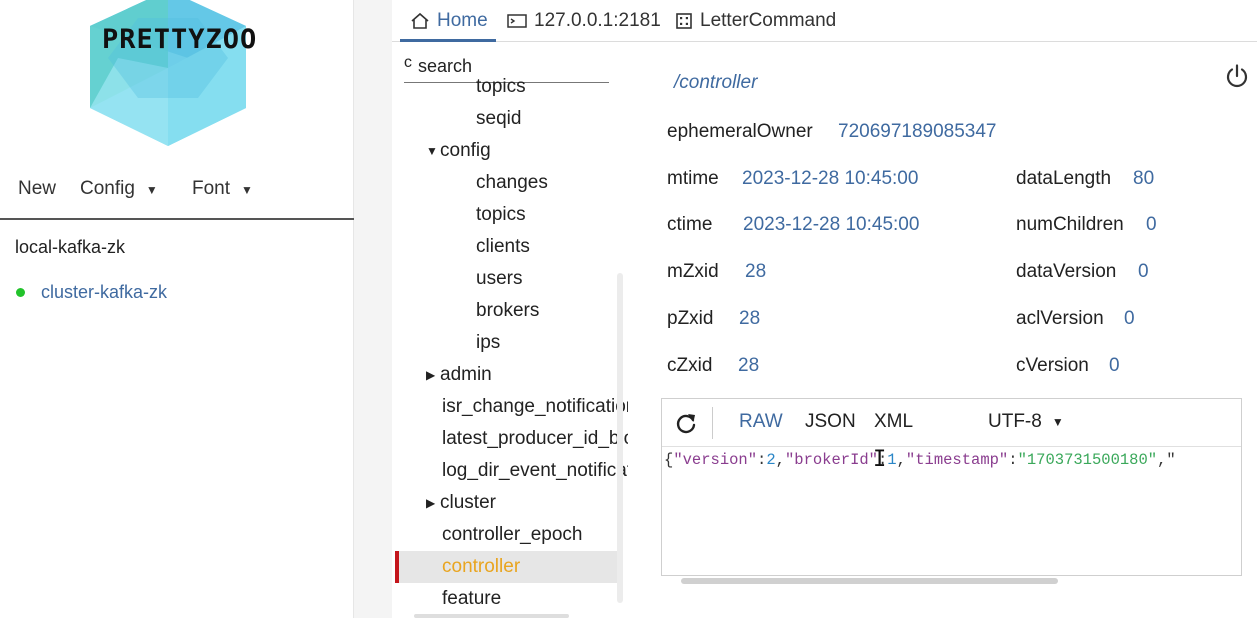 The width and height of the screenshot is (1257, 618). What do you see at coordinates (690, 224) in the screenshot?
I see `stat-label-ctime: ctime` at bounding box center [690, 224].